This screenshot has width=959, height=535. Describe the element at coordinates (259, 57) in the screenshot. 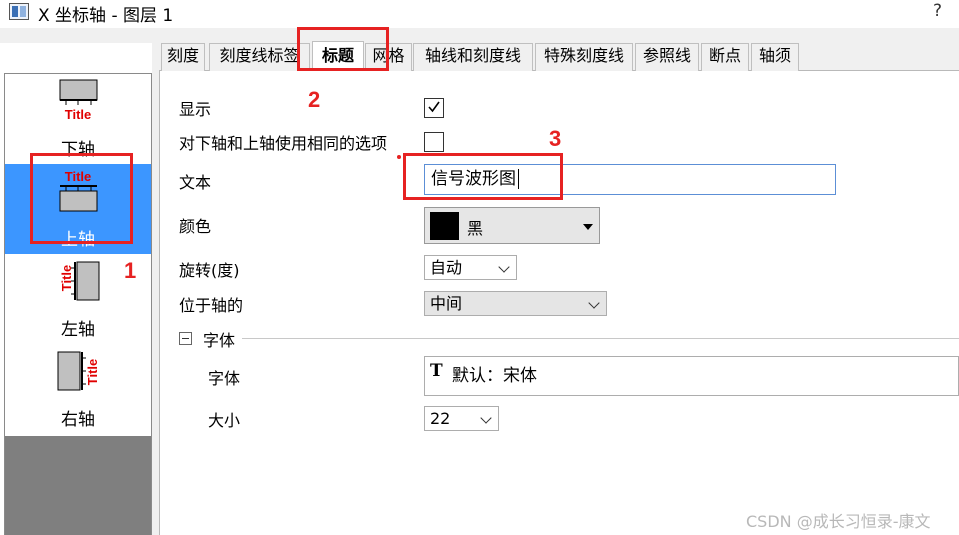

I see `tab-tick-labels: 刻度线标签` at that location.